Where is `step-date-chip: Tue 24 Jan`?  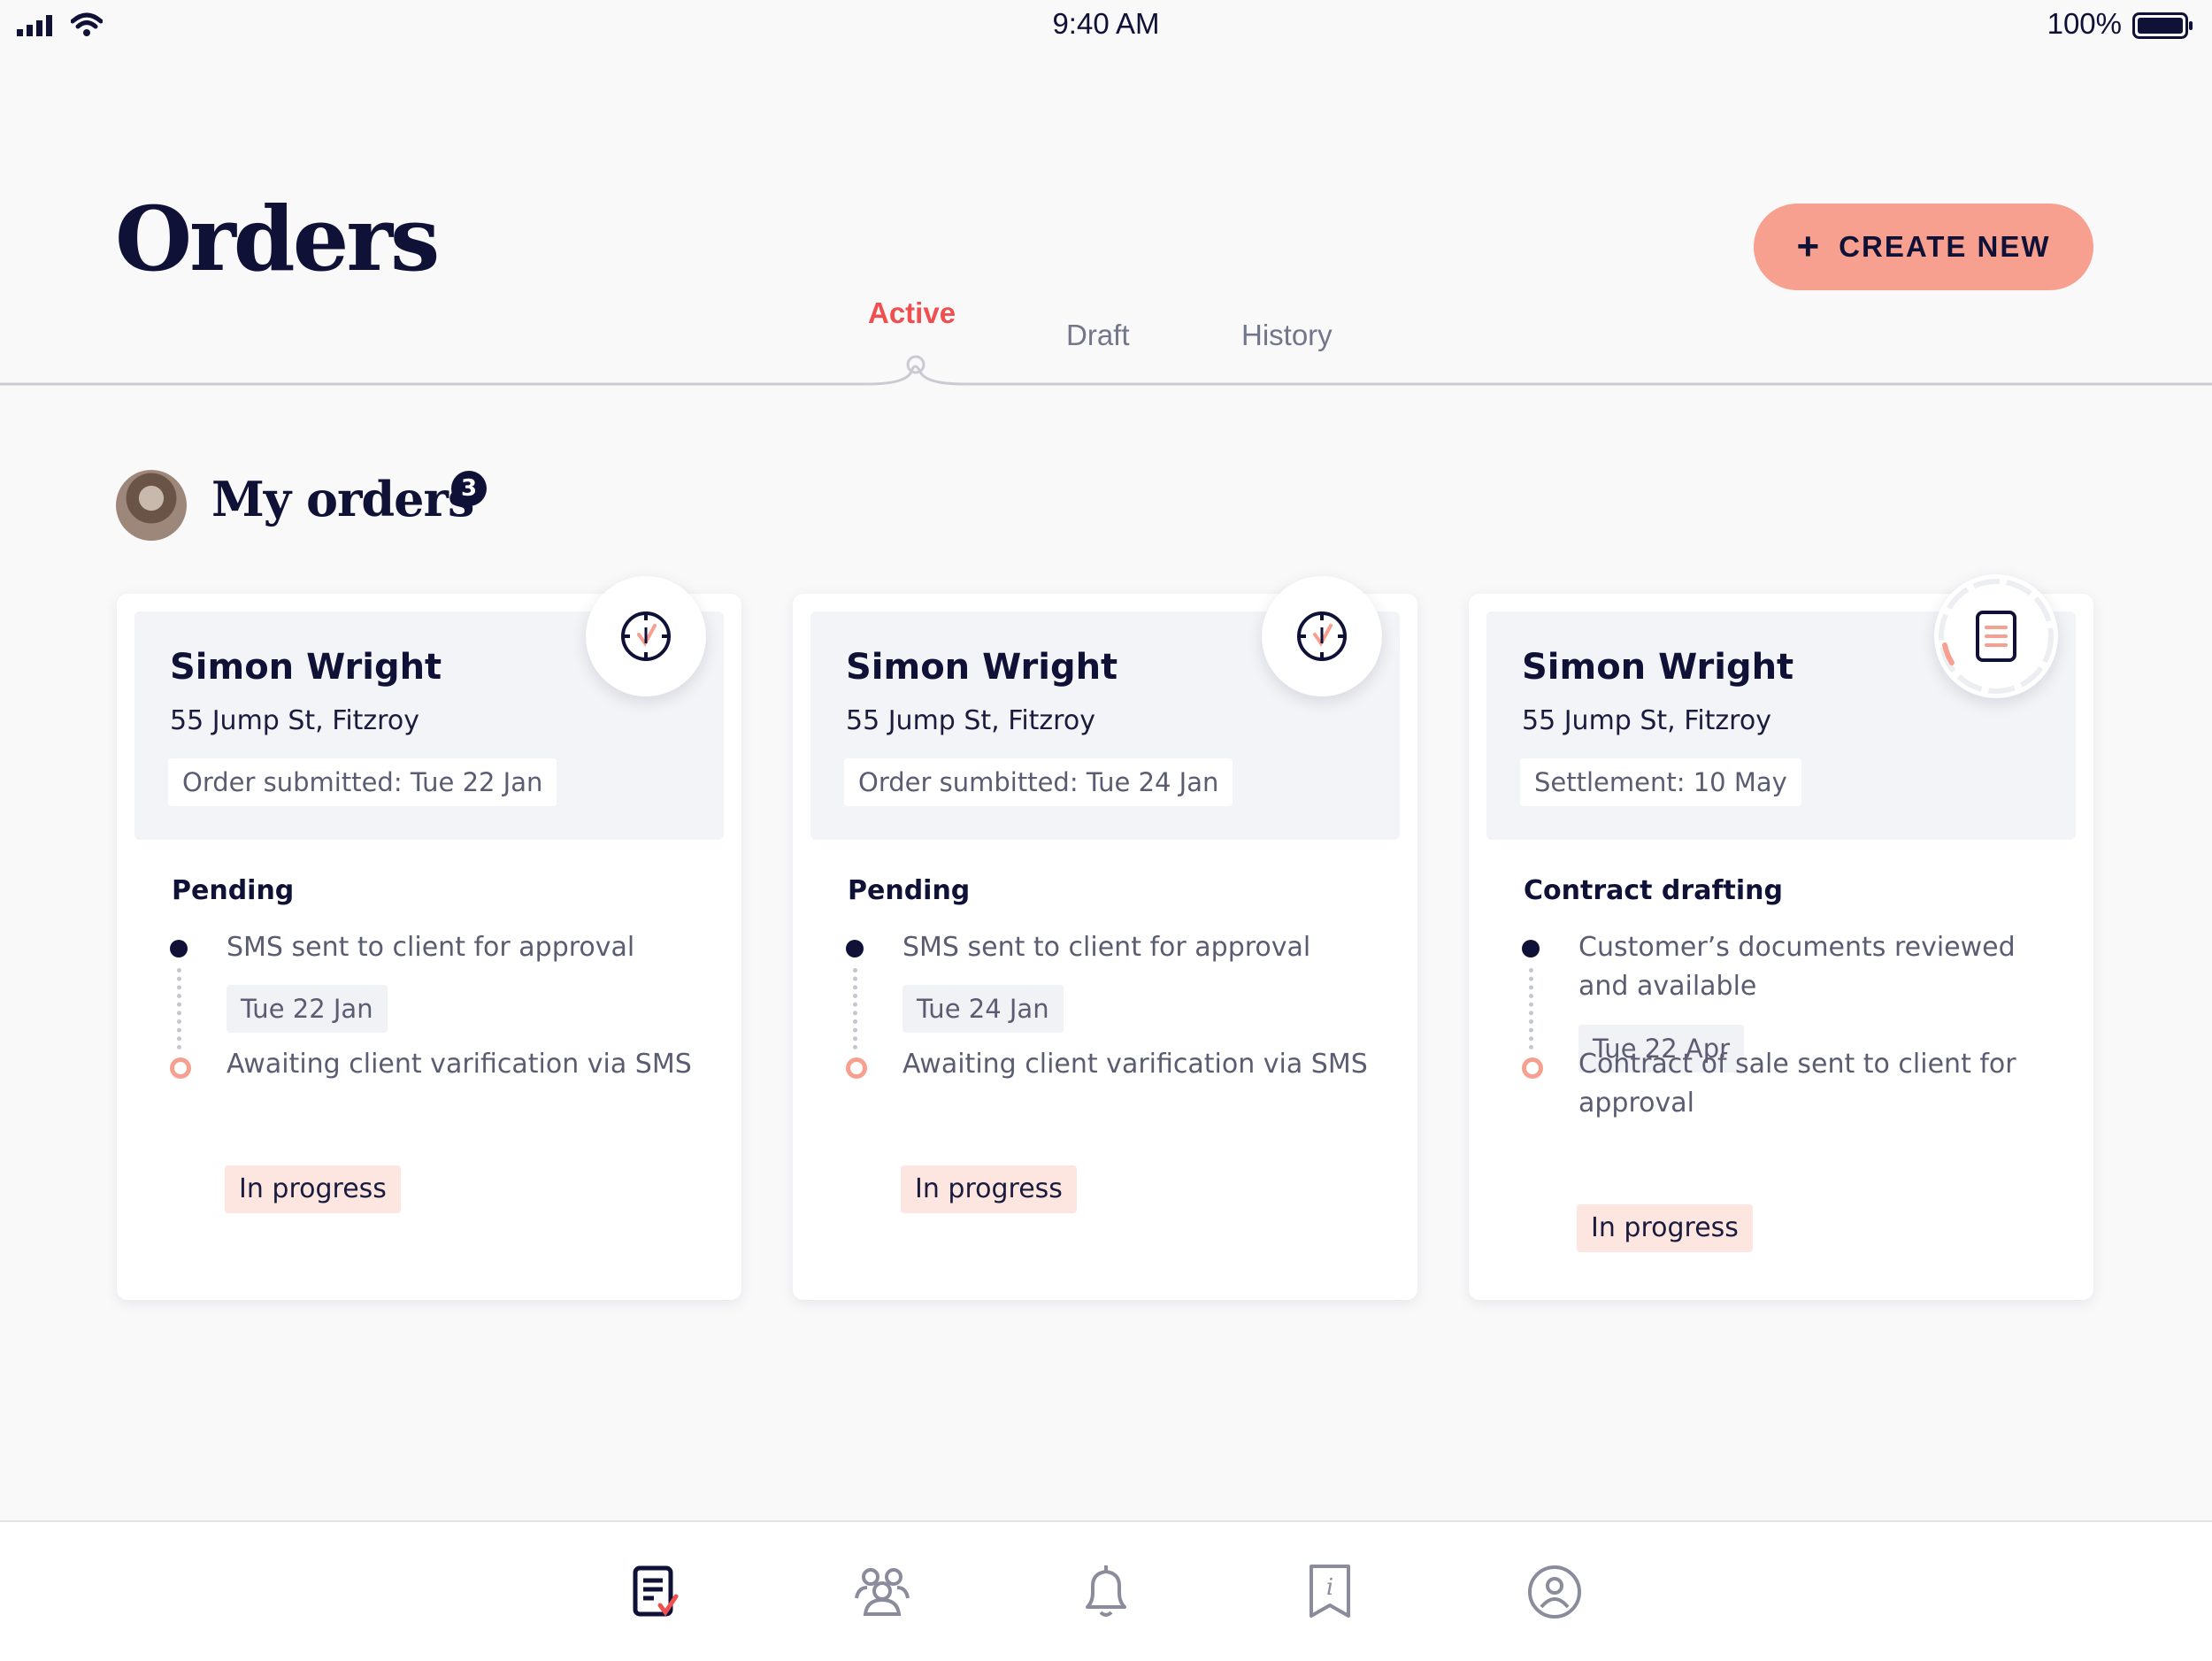 step-date-chip: Tue 24 Jan is located at coordinates (983, 1009).